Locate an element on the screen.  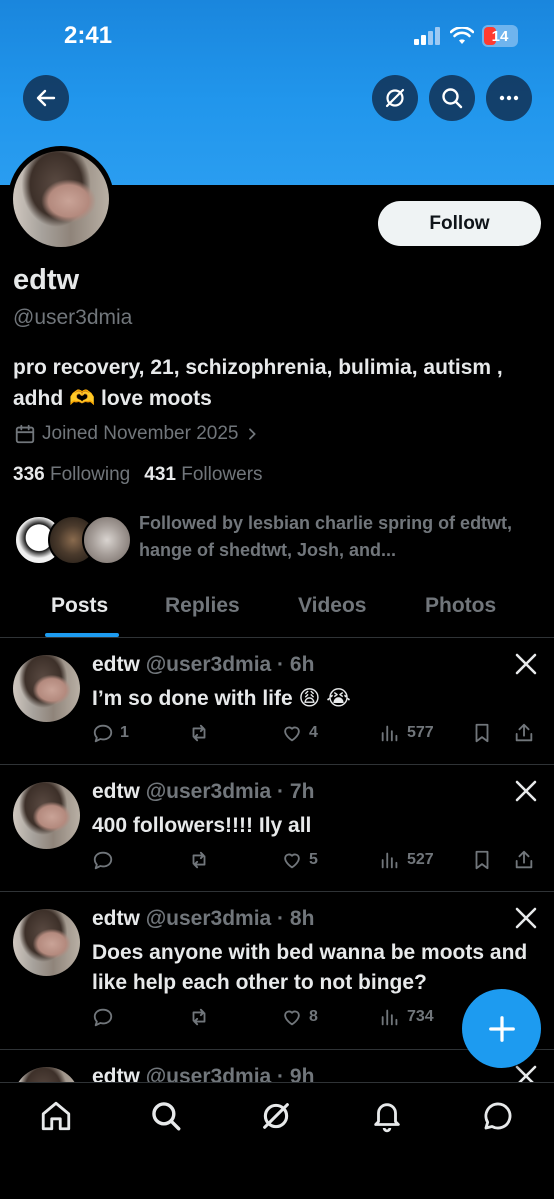
calendar-icon is located at coordinates (25, 434).